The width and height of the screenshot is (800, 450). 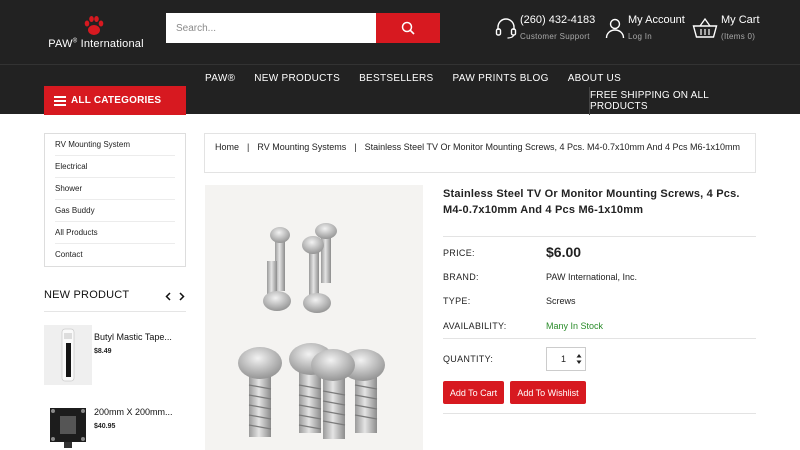 What do you see at coordinates (461, 277) in the screenshot?
I see `brand-label: BRAND:` at bounding box center [461, 277].